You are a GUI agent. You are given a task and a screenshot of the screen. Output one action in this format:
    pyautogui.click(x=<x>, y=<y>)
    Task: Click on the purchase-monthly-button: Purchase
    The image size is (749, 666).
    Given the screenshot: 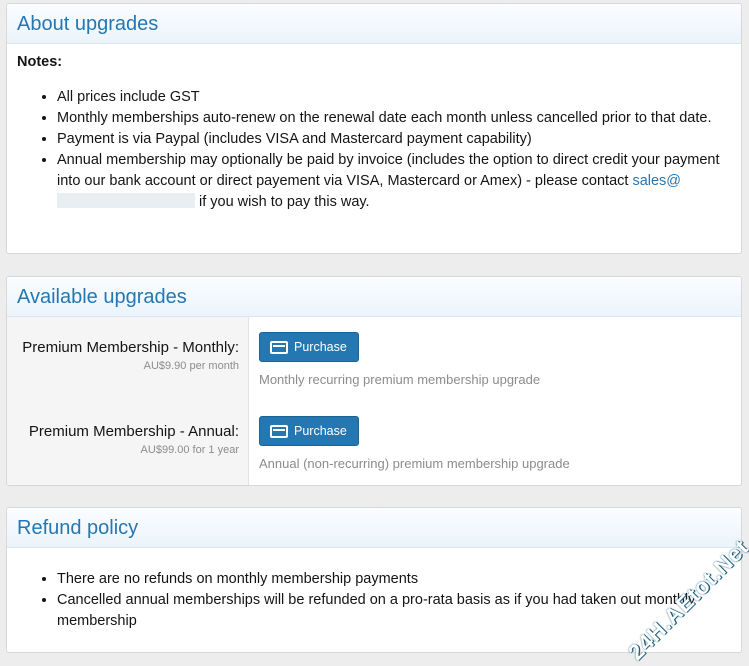 What is the action you would take?
    pyautogui.click(x=309, y=347)
    